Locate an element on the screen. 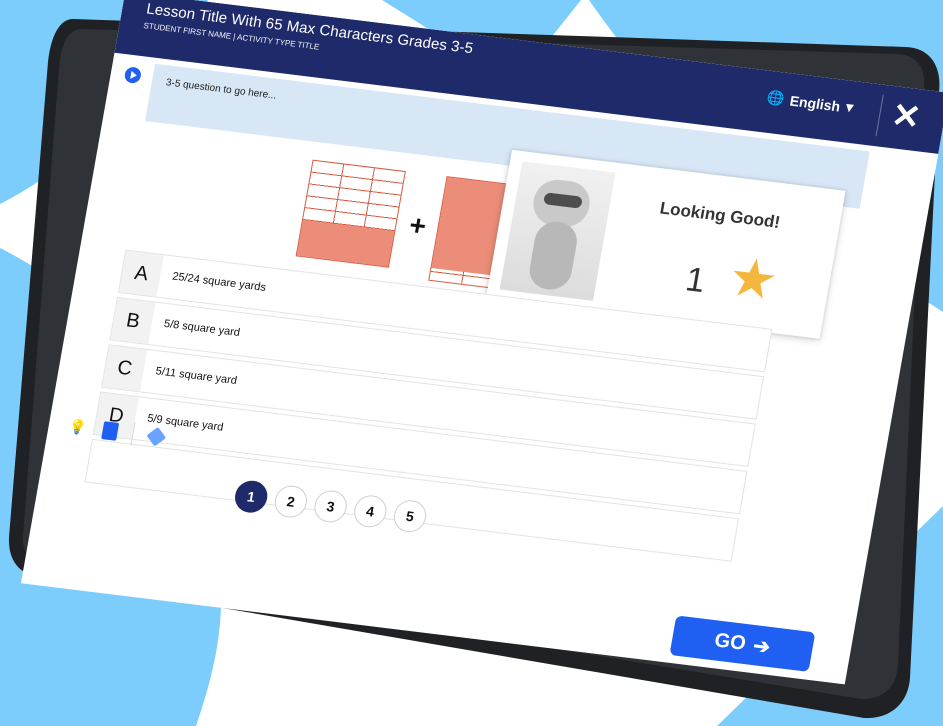 This screenshot has width=943, height=726. page-3: 3 is located at coordinates (330, 506).